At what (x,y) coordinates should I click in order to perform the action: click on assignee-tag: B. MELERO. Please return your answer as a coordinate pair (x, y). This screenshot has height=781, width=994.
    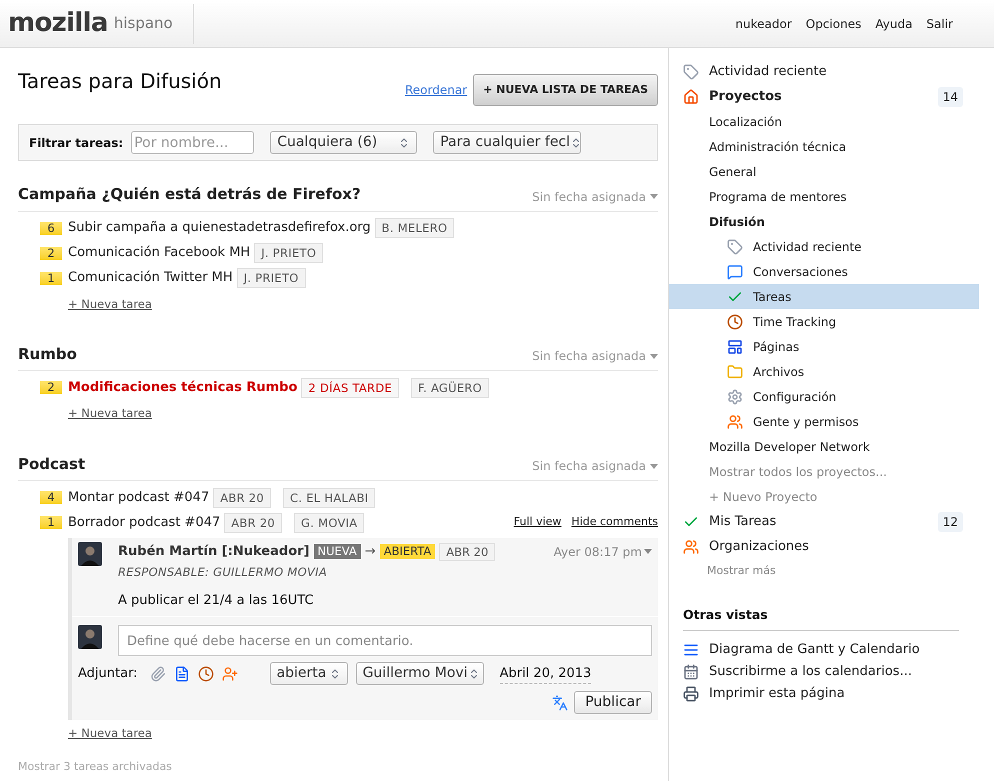
    Looking at the image, I should click on (414, 228).